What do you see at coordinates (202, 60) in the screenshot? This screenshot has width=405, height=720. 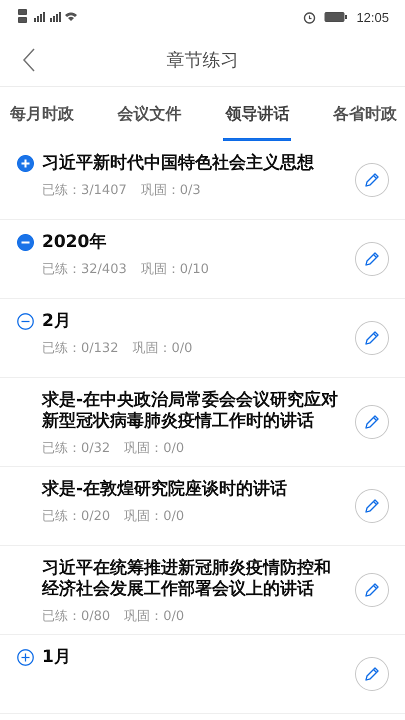 I see `page-title: 章节练习` at bounding box center [202, 60].